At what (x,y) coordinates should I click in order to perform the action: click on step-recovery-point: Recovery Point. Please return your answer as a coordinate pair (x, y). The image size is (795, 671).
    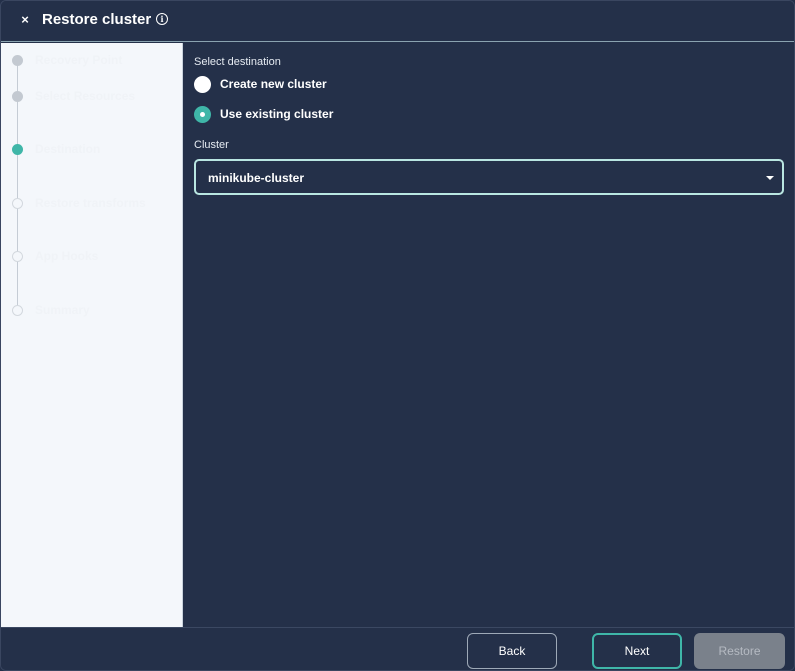
    Looking at the image, I should click on (92, 60).